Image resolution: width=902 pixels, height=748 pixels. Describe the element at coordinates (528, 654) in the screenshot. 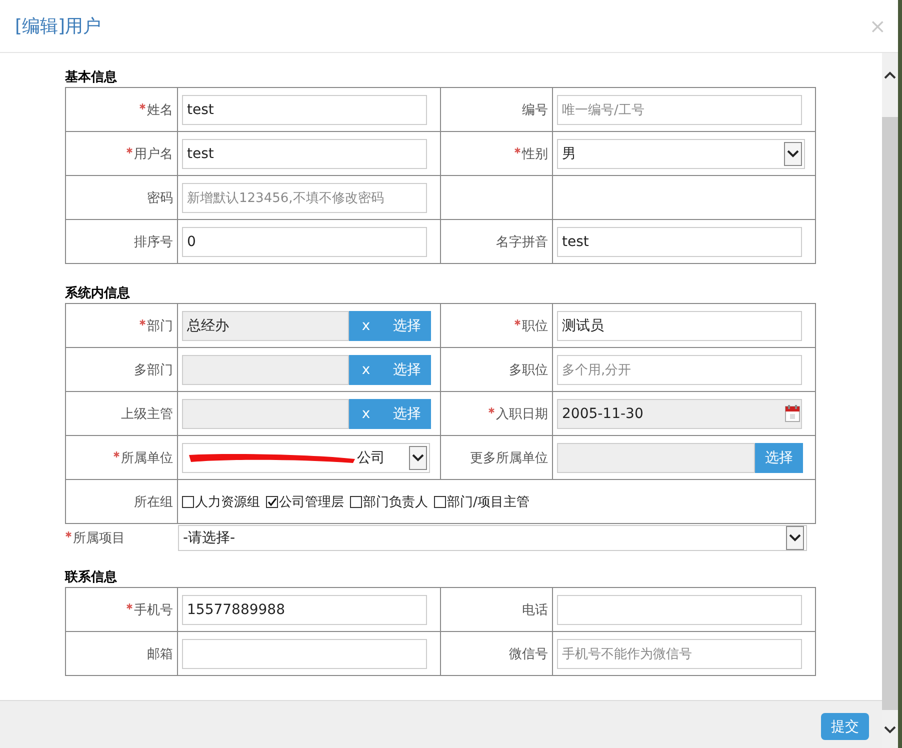

I see `field-label: 微信号` at that location.